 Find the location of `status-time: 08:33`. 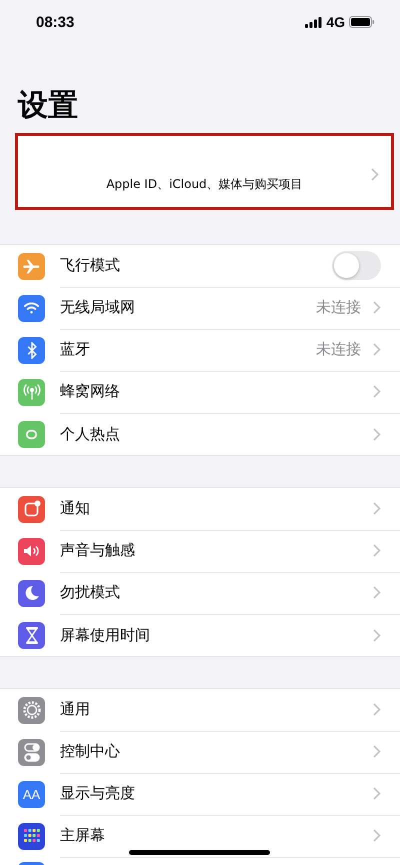

status-time: 08:33 is located at coordinates (55, 22).